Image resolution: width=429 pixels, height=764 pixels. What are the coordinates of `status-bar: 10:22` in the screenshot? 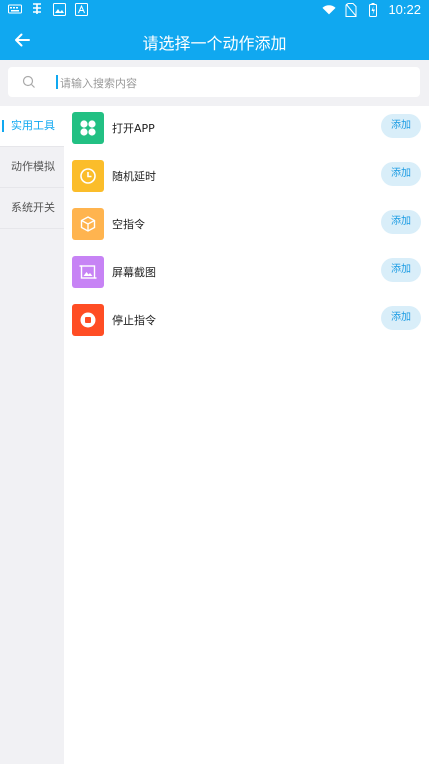 It's located at (214, 10).